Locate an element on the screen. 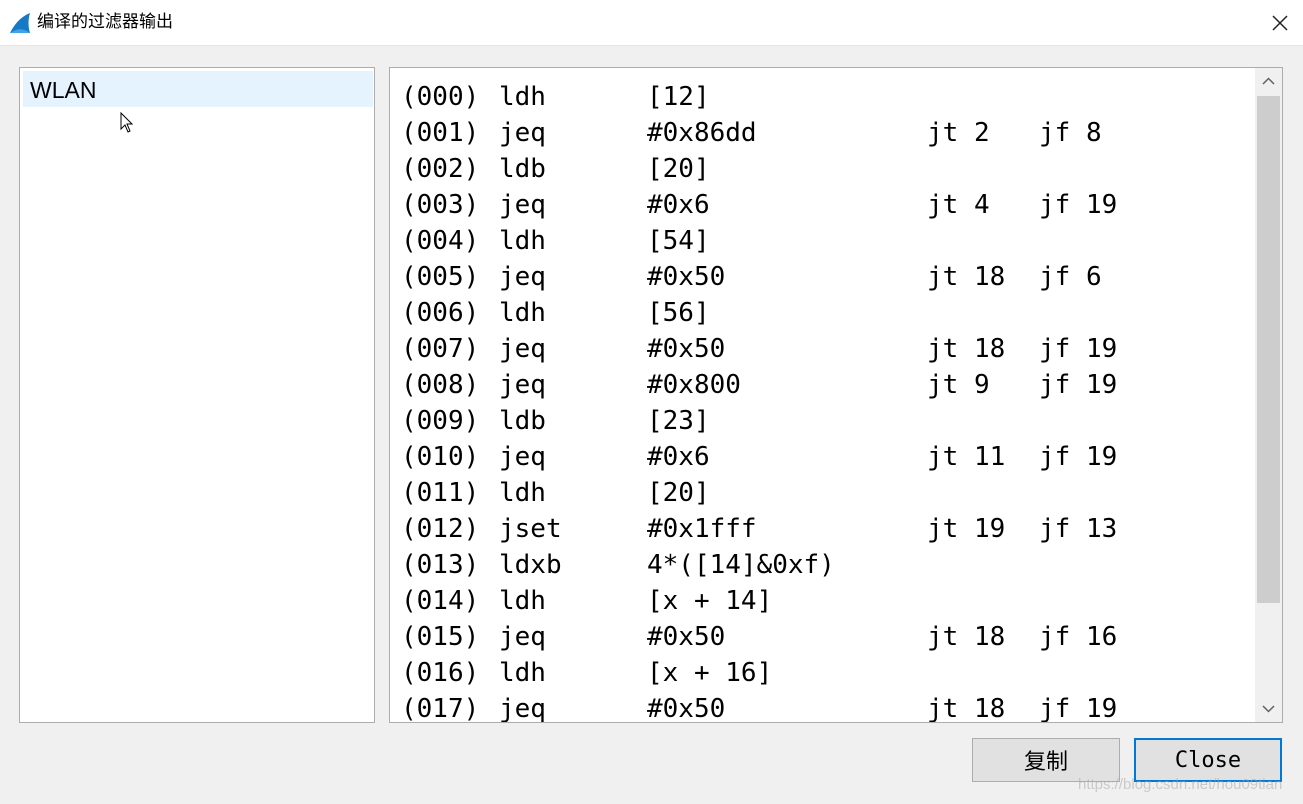 Image resolution: width=1303 pixels, height=804 pixels. code-line: (008) jeq #0x800 jt 9 jf 19 is located at coordinates (826, 385).